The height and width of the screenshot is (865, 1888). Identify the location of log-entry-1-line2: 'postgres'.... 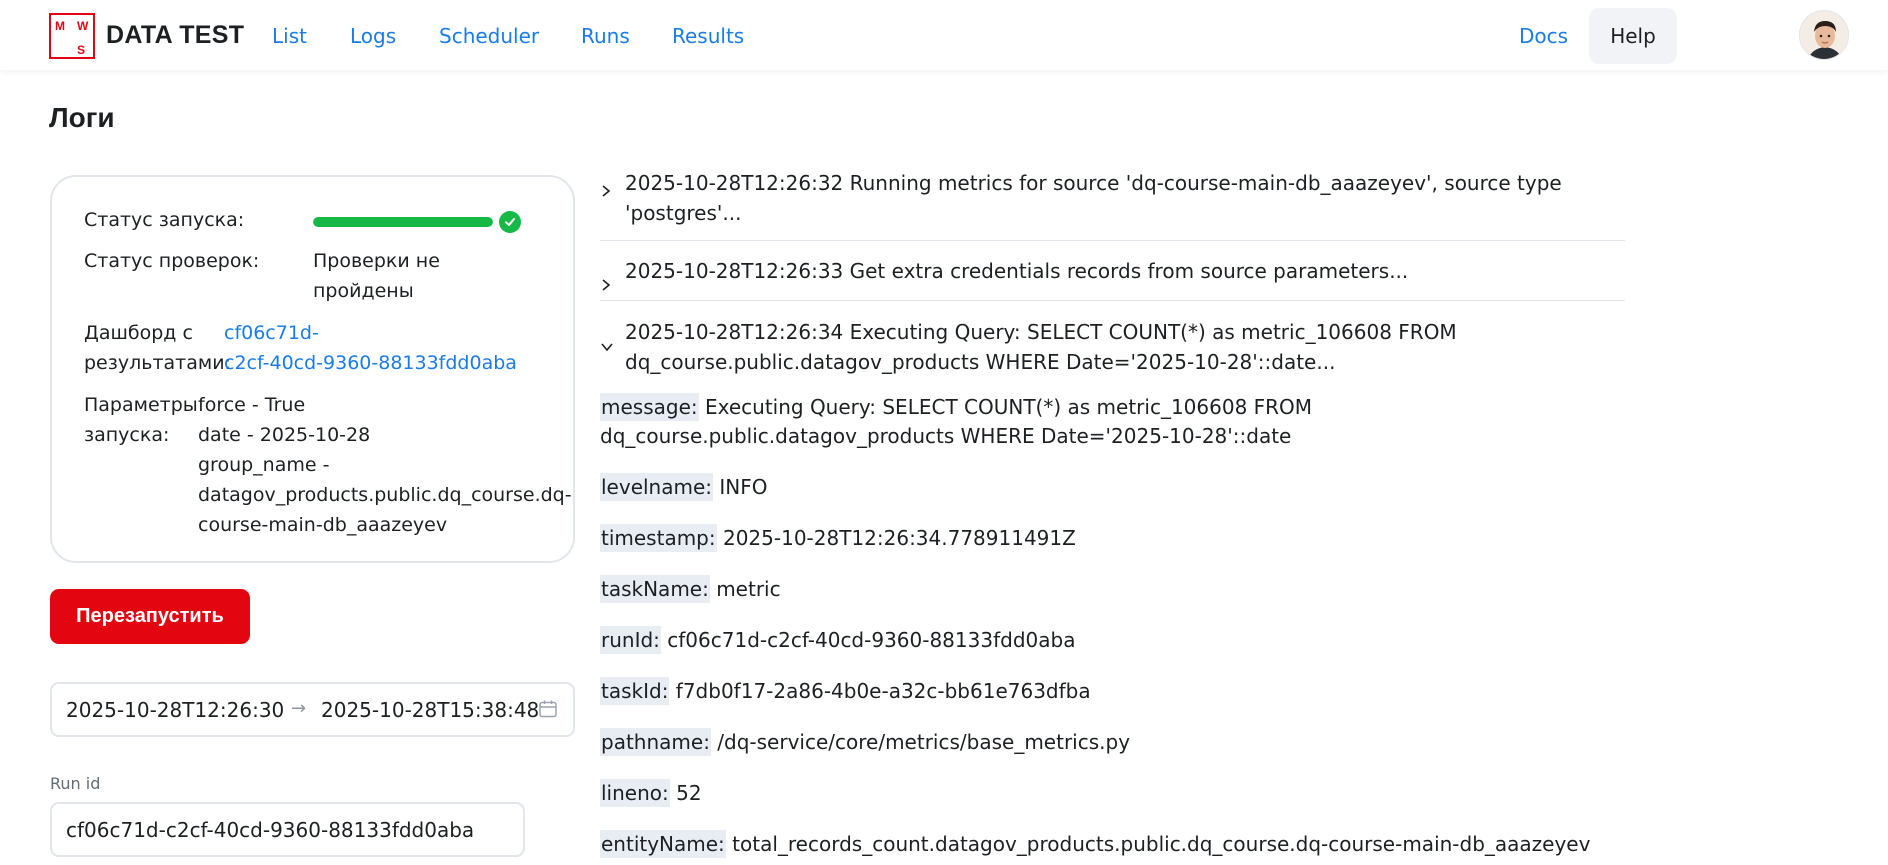
(683, 213).